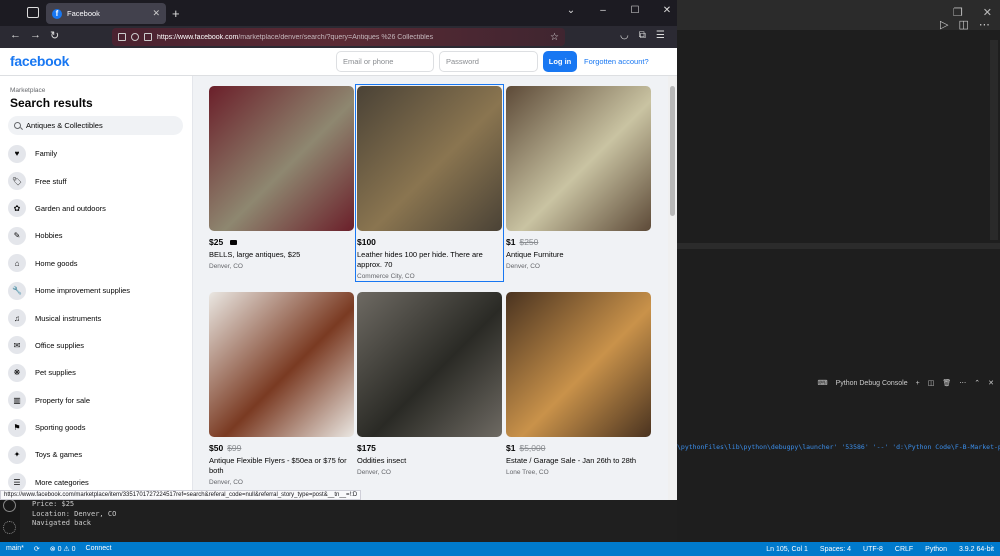  Describe the element at coordinates (17, 208) in the screenshot. I see `leaf-icon: ✿` at that location.